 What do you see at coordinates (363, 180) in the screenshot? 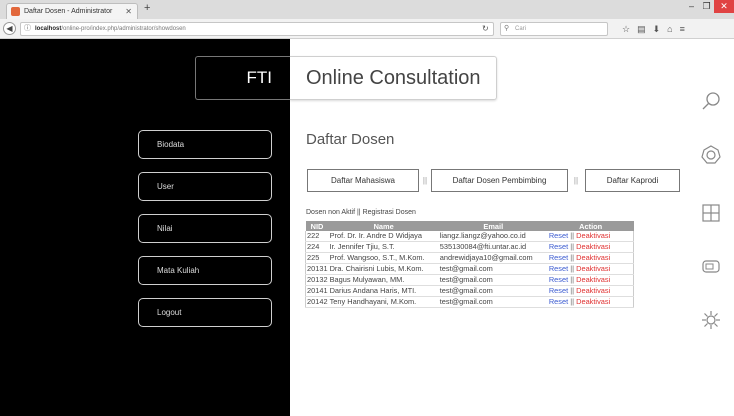
I see `tab-daftar-mahasiswa: Daftar Mahasiswa` at bounding box center [363, 180].